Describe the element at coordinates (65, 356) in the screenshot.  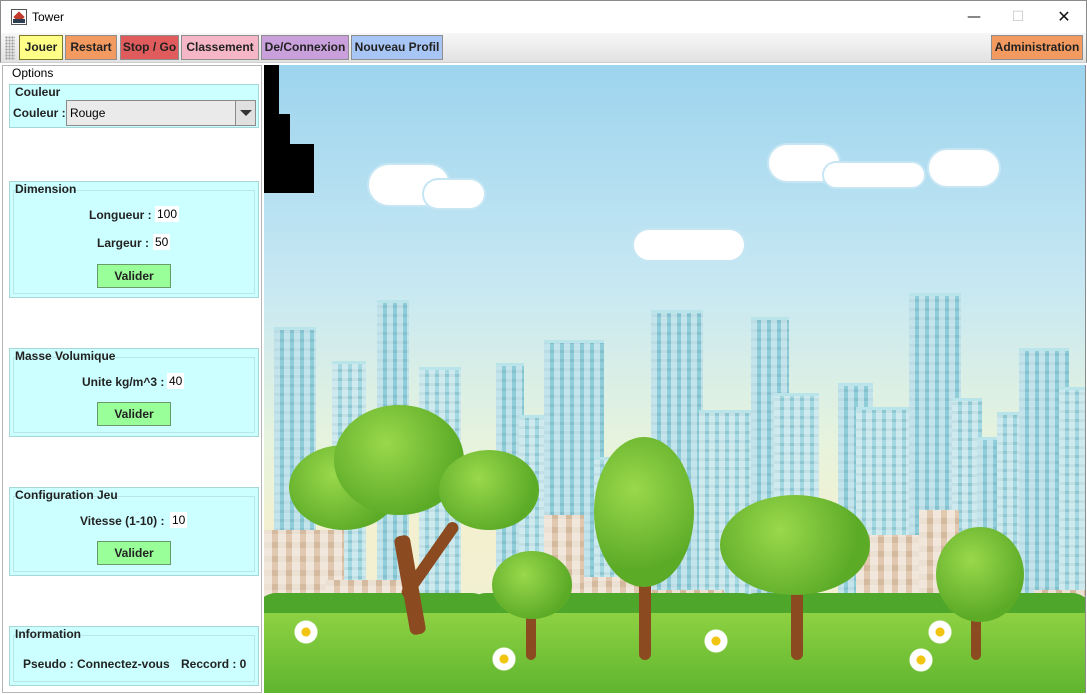
I see `masse-legend: Masse Volumique` at that location.